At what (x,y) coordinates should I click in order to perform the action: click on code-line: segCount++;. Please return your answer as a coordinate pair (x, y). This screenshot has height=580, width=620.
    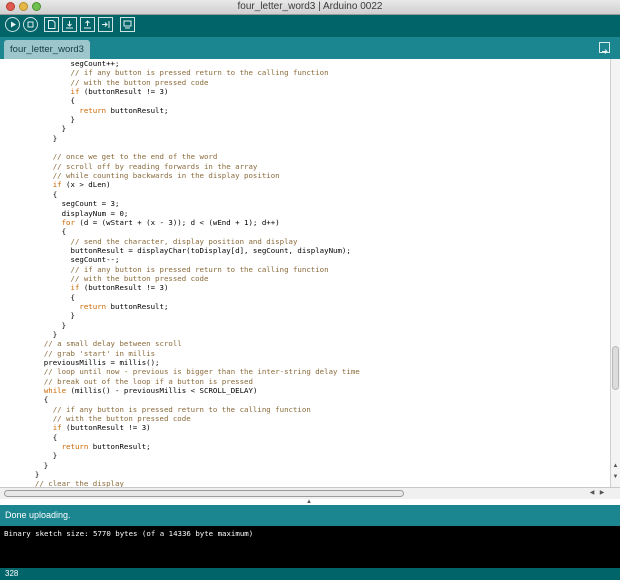
    Looking at the image, I should click on (193, 63).